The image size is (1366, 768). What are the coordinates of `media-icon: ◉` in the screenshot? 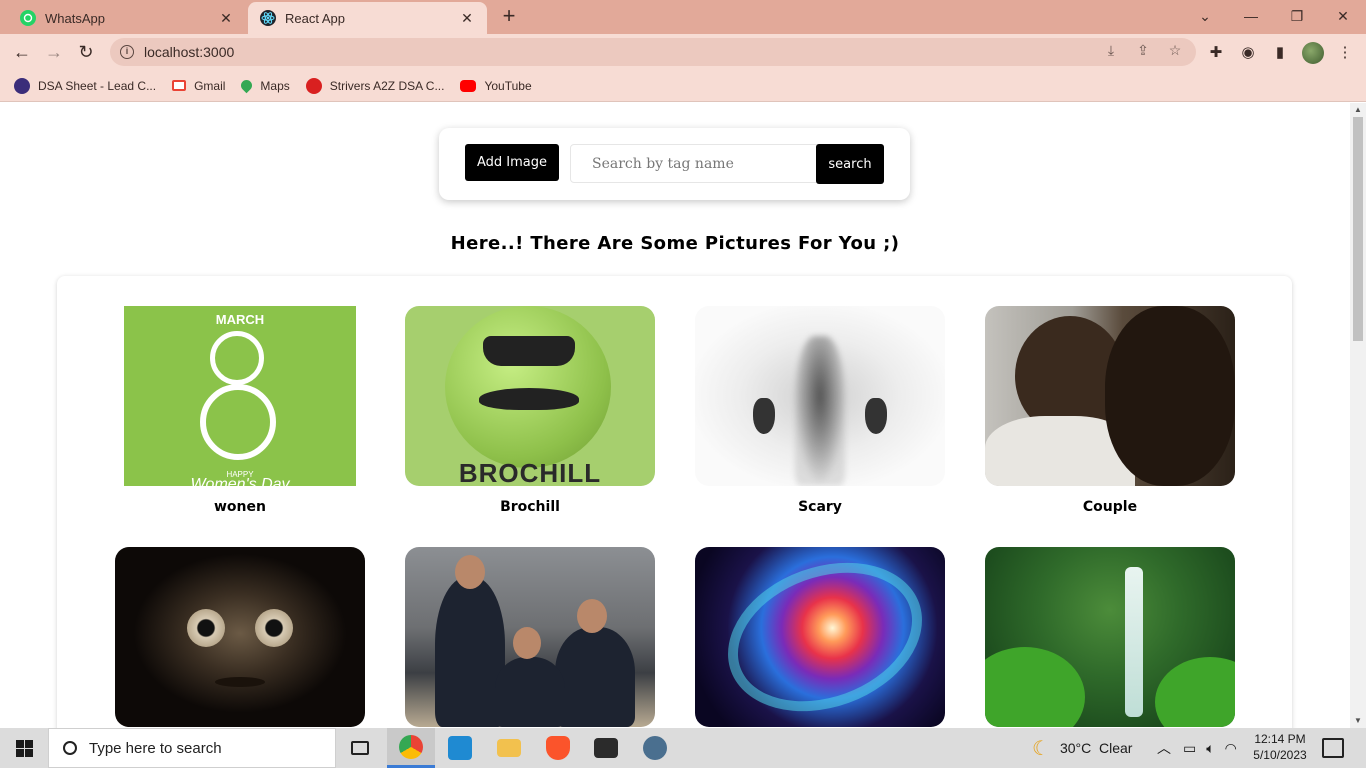 It's located at (1248, 53).